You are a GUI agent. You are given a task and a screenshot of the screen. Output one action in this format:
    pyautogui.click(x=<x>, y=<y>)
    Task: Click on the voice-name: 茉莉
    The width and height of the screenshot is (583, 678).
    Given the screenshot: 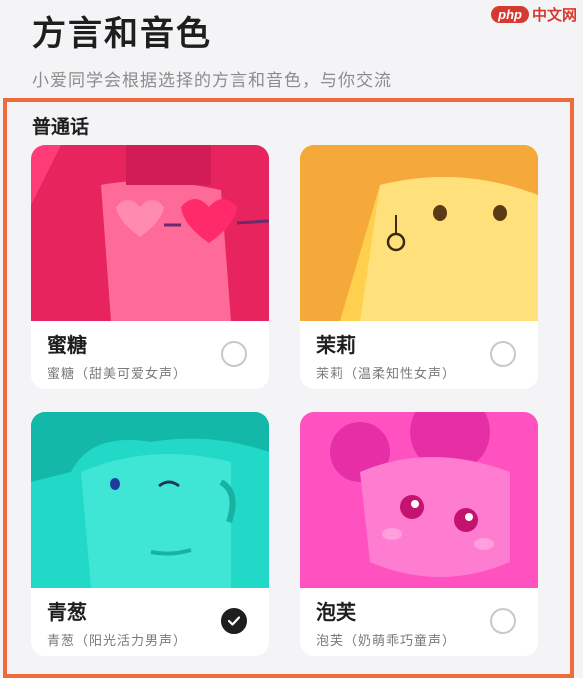 What is the action you would take?
    pyautogui.click(x=336, y=345)
    